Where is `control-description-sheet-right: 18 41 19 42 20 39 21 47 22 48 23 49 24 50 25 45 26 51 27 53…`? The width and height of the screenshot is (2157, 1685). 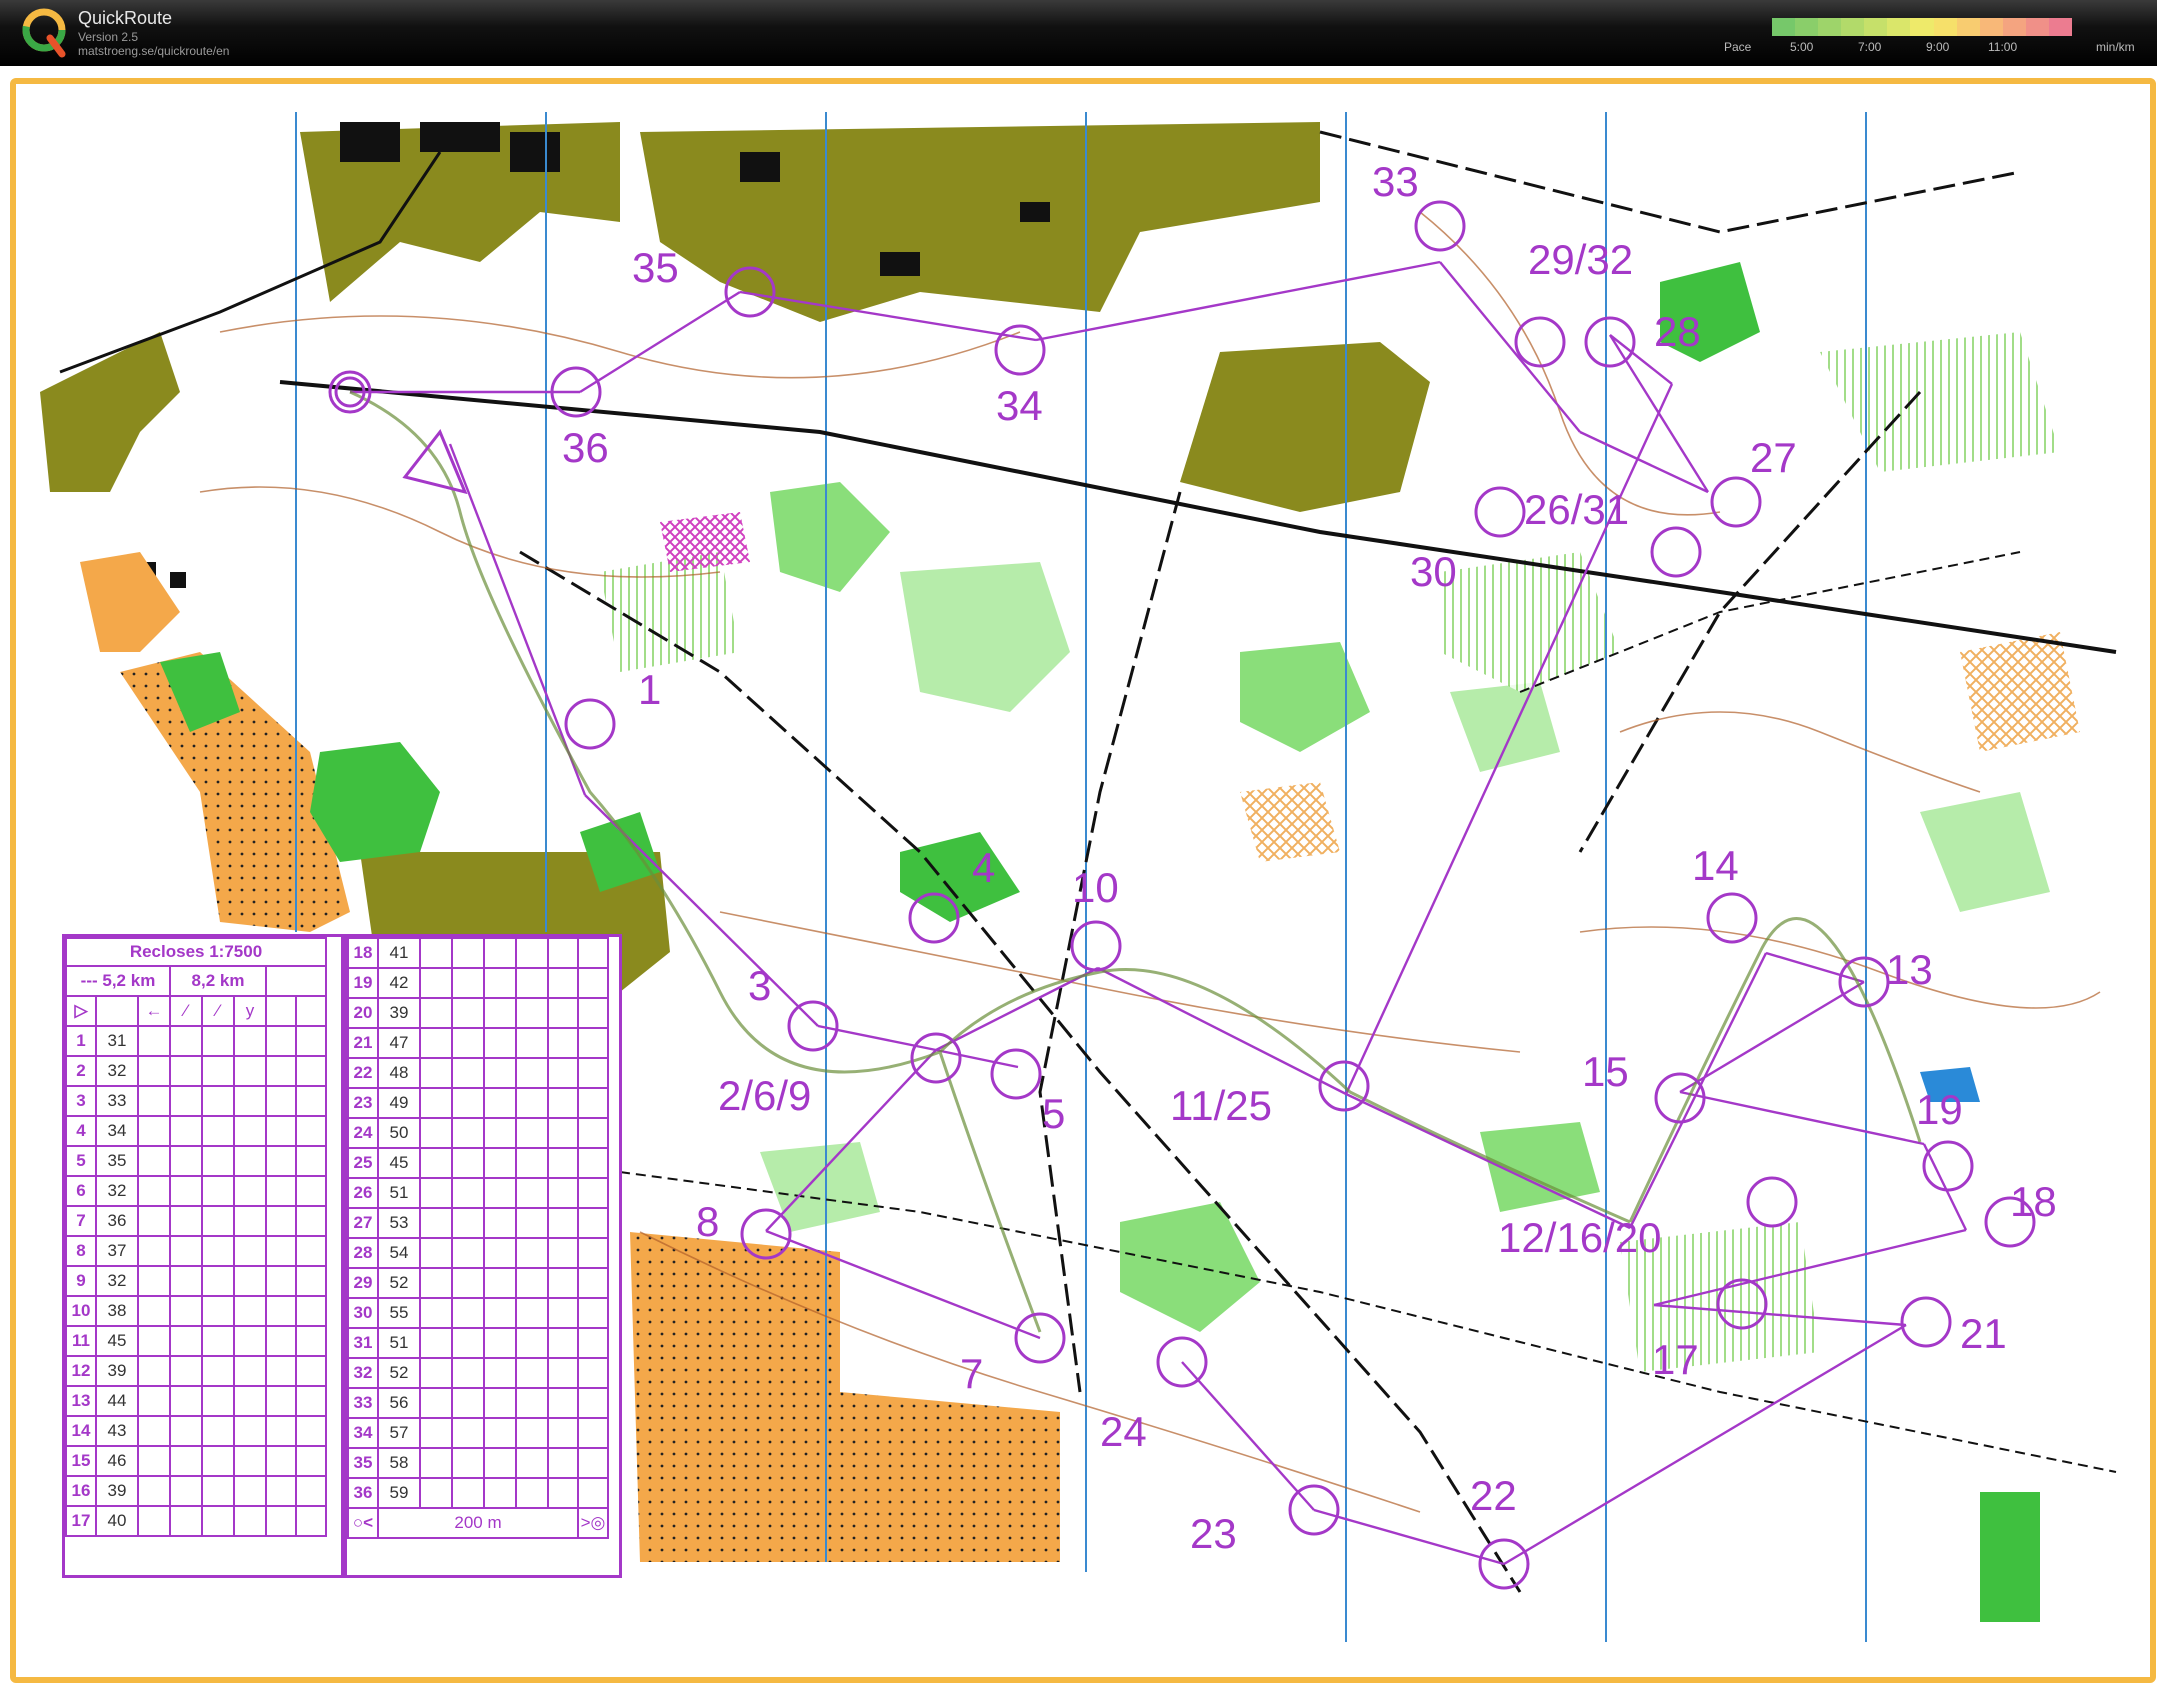 control-description-sheet-right: 18 41 19 42 20 39 21 47 22 48 23 49 24 50 25 45 26 51 27 53… is located at coordinates (483, 1256).